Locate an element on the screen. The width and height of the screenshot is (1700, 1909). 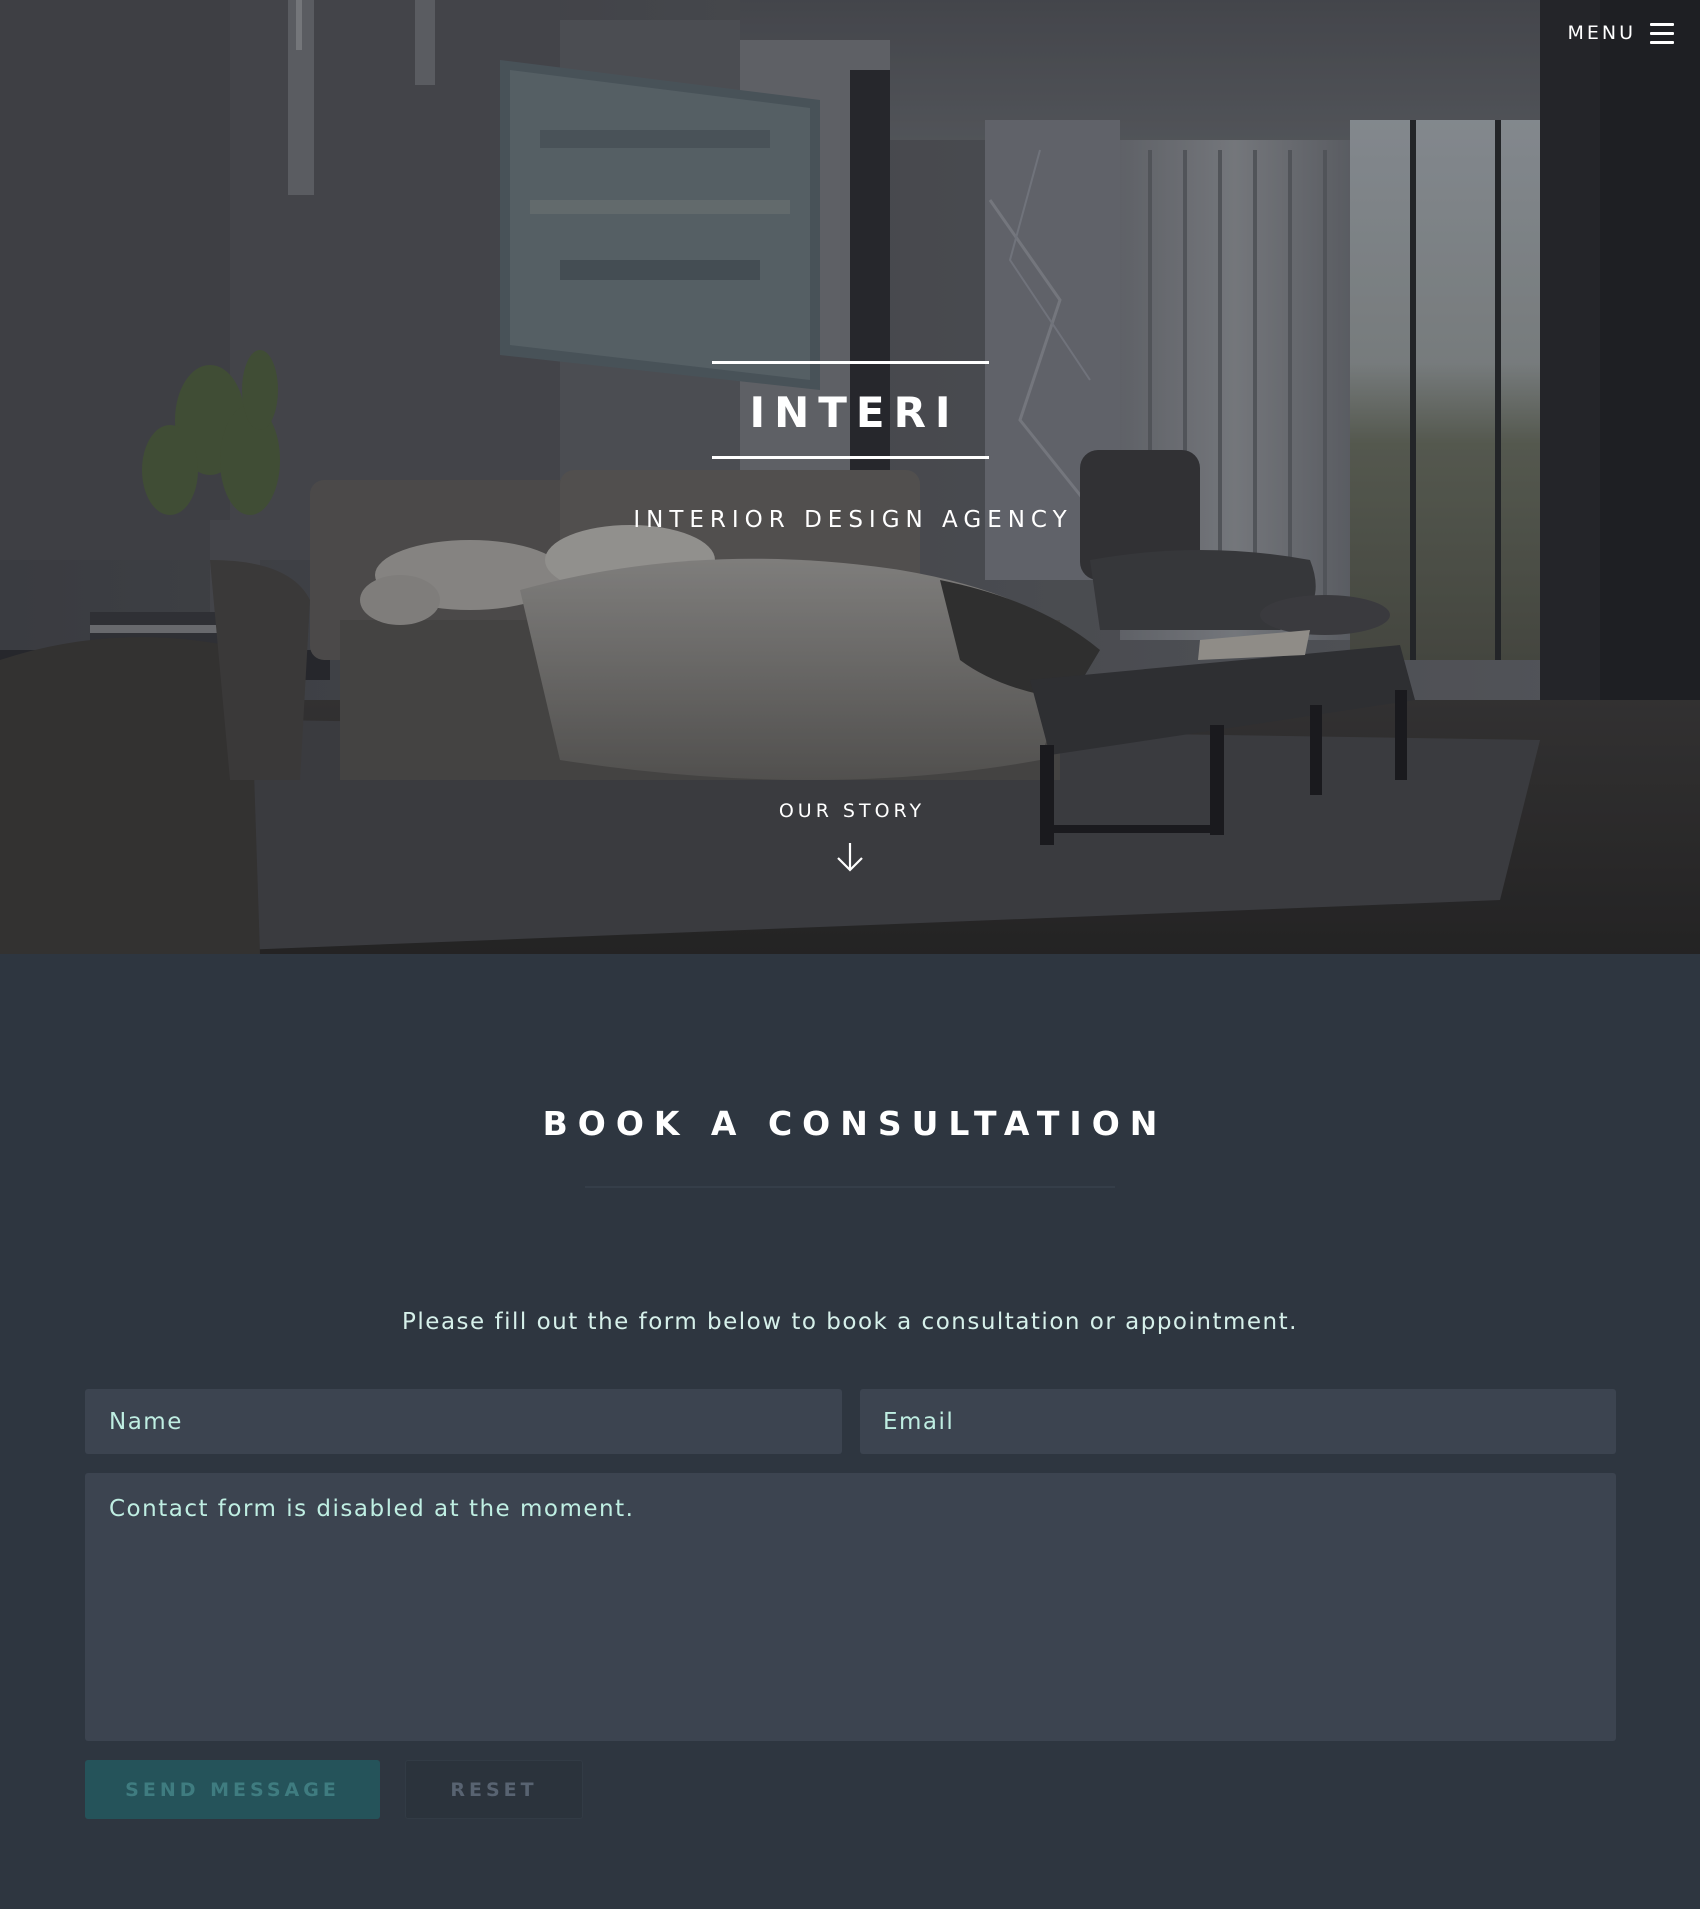
contact-title: BOOK A CONSULTATION is located at coordinates (855, 1123).